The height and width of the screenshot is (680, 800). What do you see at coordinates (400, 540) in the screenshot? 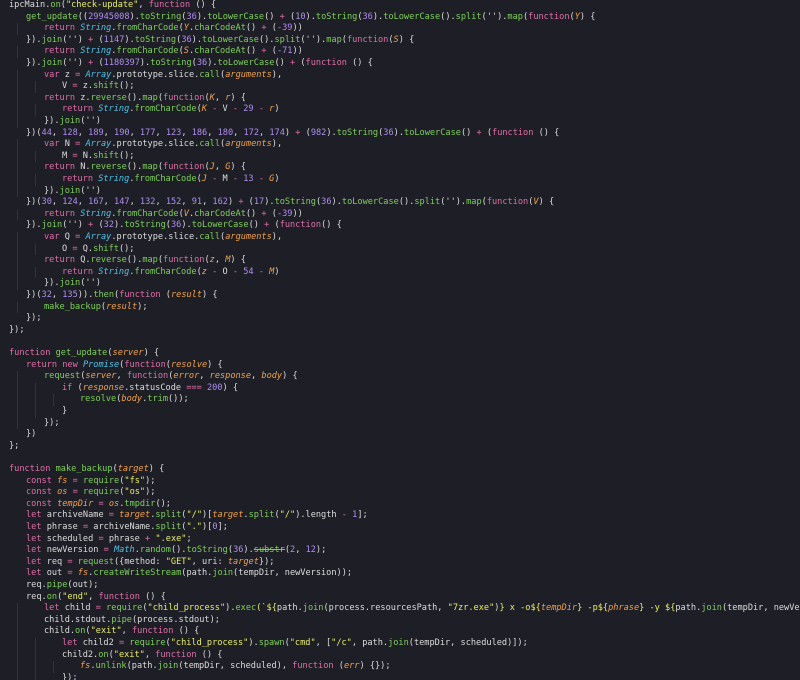
I see `code-line: let scheduled = phrase + ".exe";` at bounding box center [400, 540].